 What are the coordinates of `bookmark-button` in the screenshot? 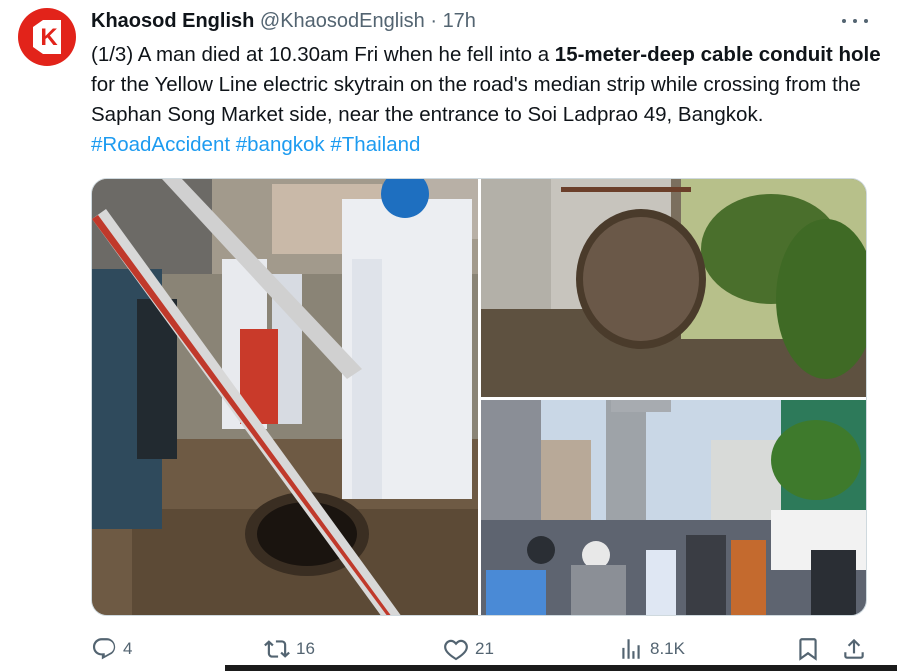 It's located at (811, 649).